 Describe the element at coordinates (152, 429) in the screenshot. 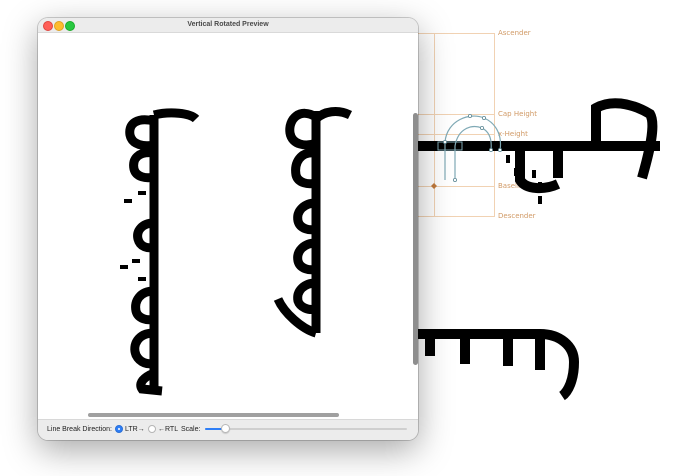

I see `rtl-radio` at that location.